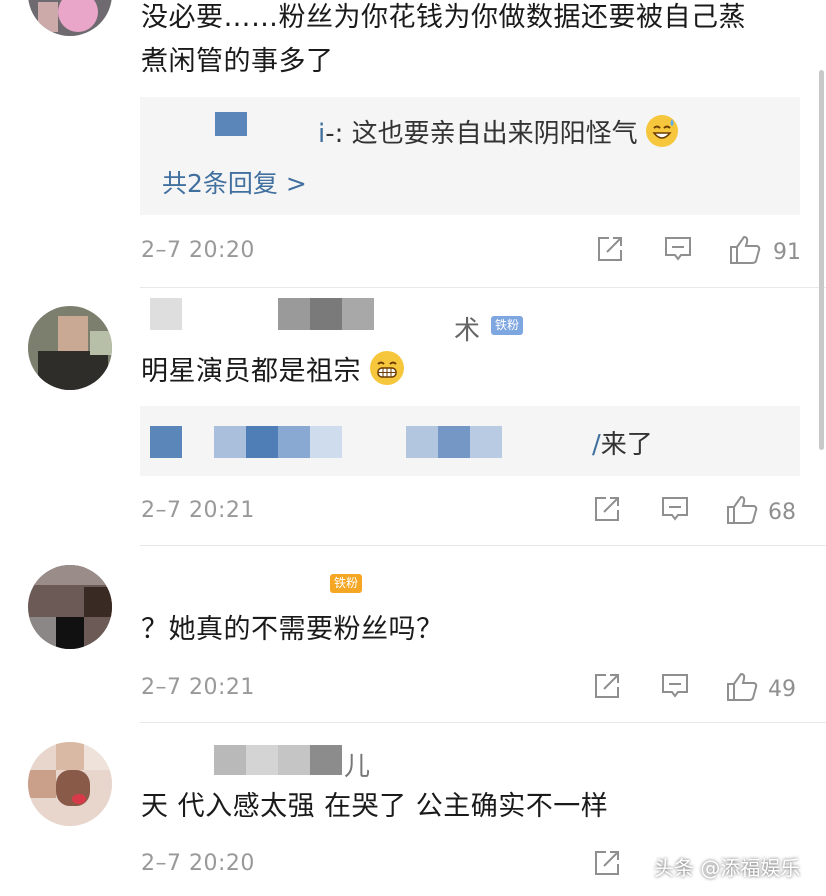  I want to click on username-tail: 儿, so click(357, 764).